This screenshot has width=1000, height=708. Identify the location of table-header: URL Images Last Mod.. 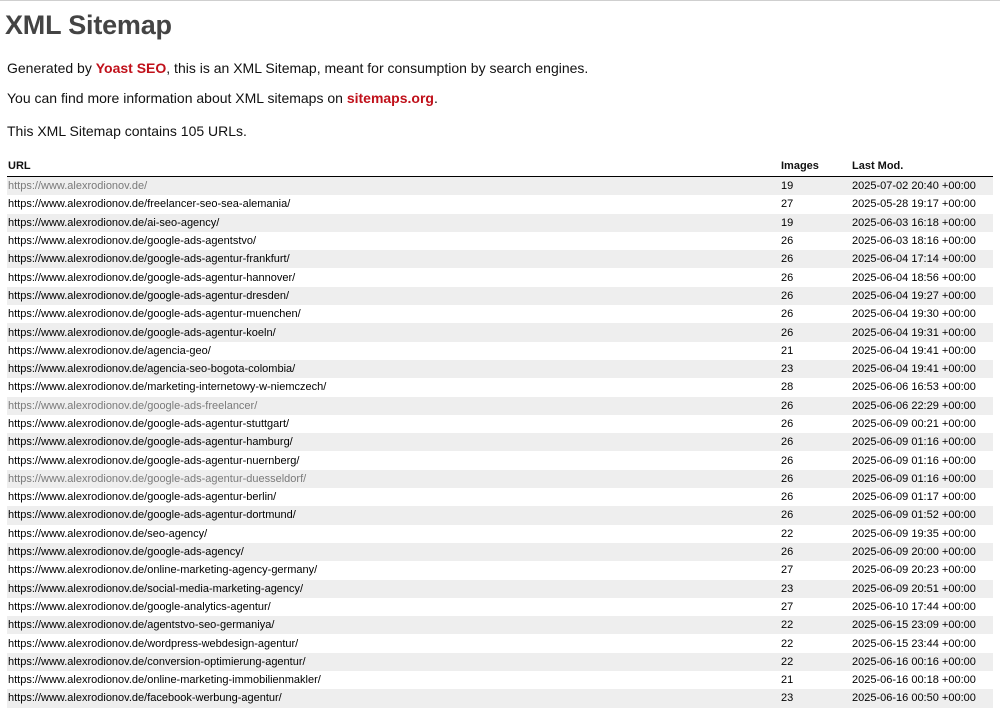
(500, 166).